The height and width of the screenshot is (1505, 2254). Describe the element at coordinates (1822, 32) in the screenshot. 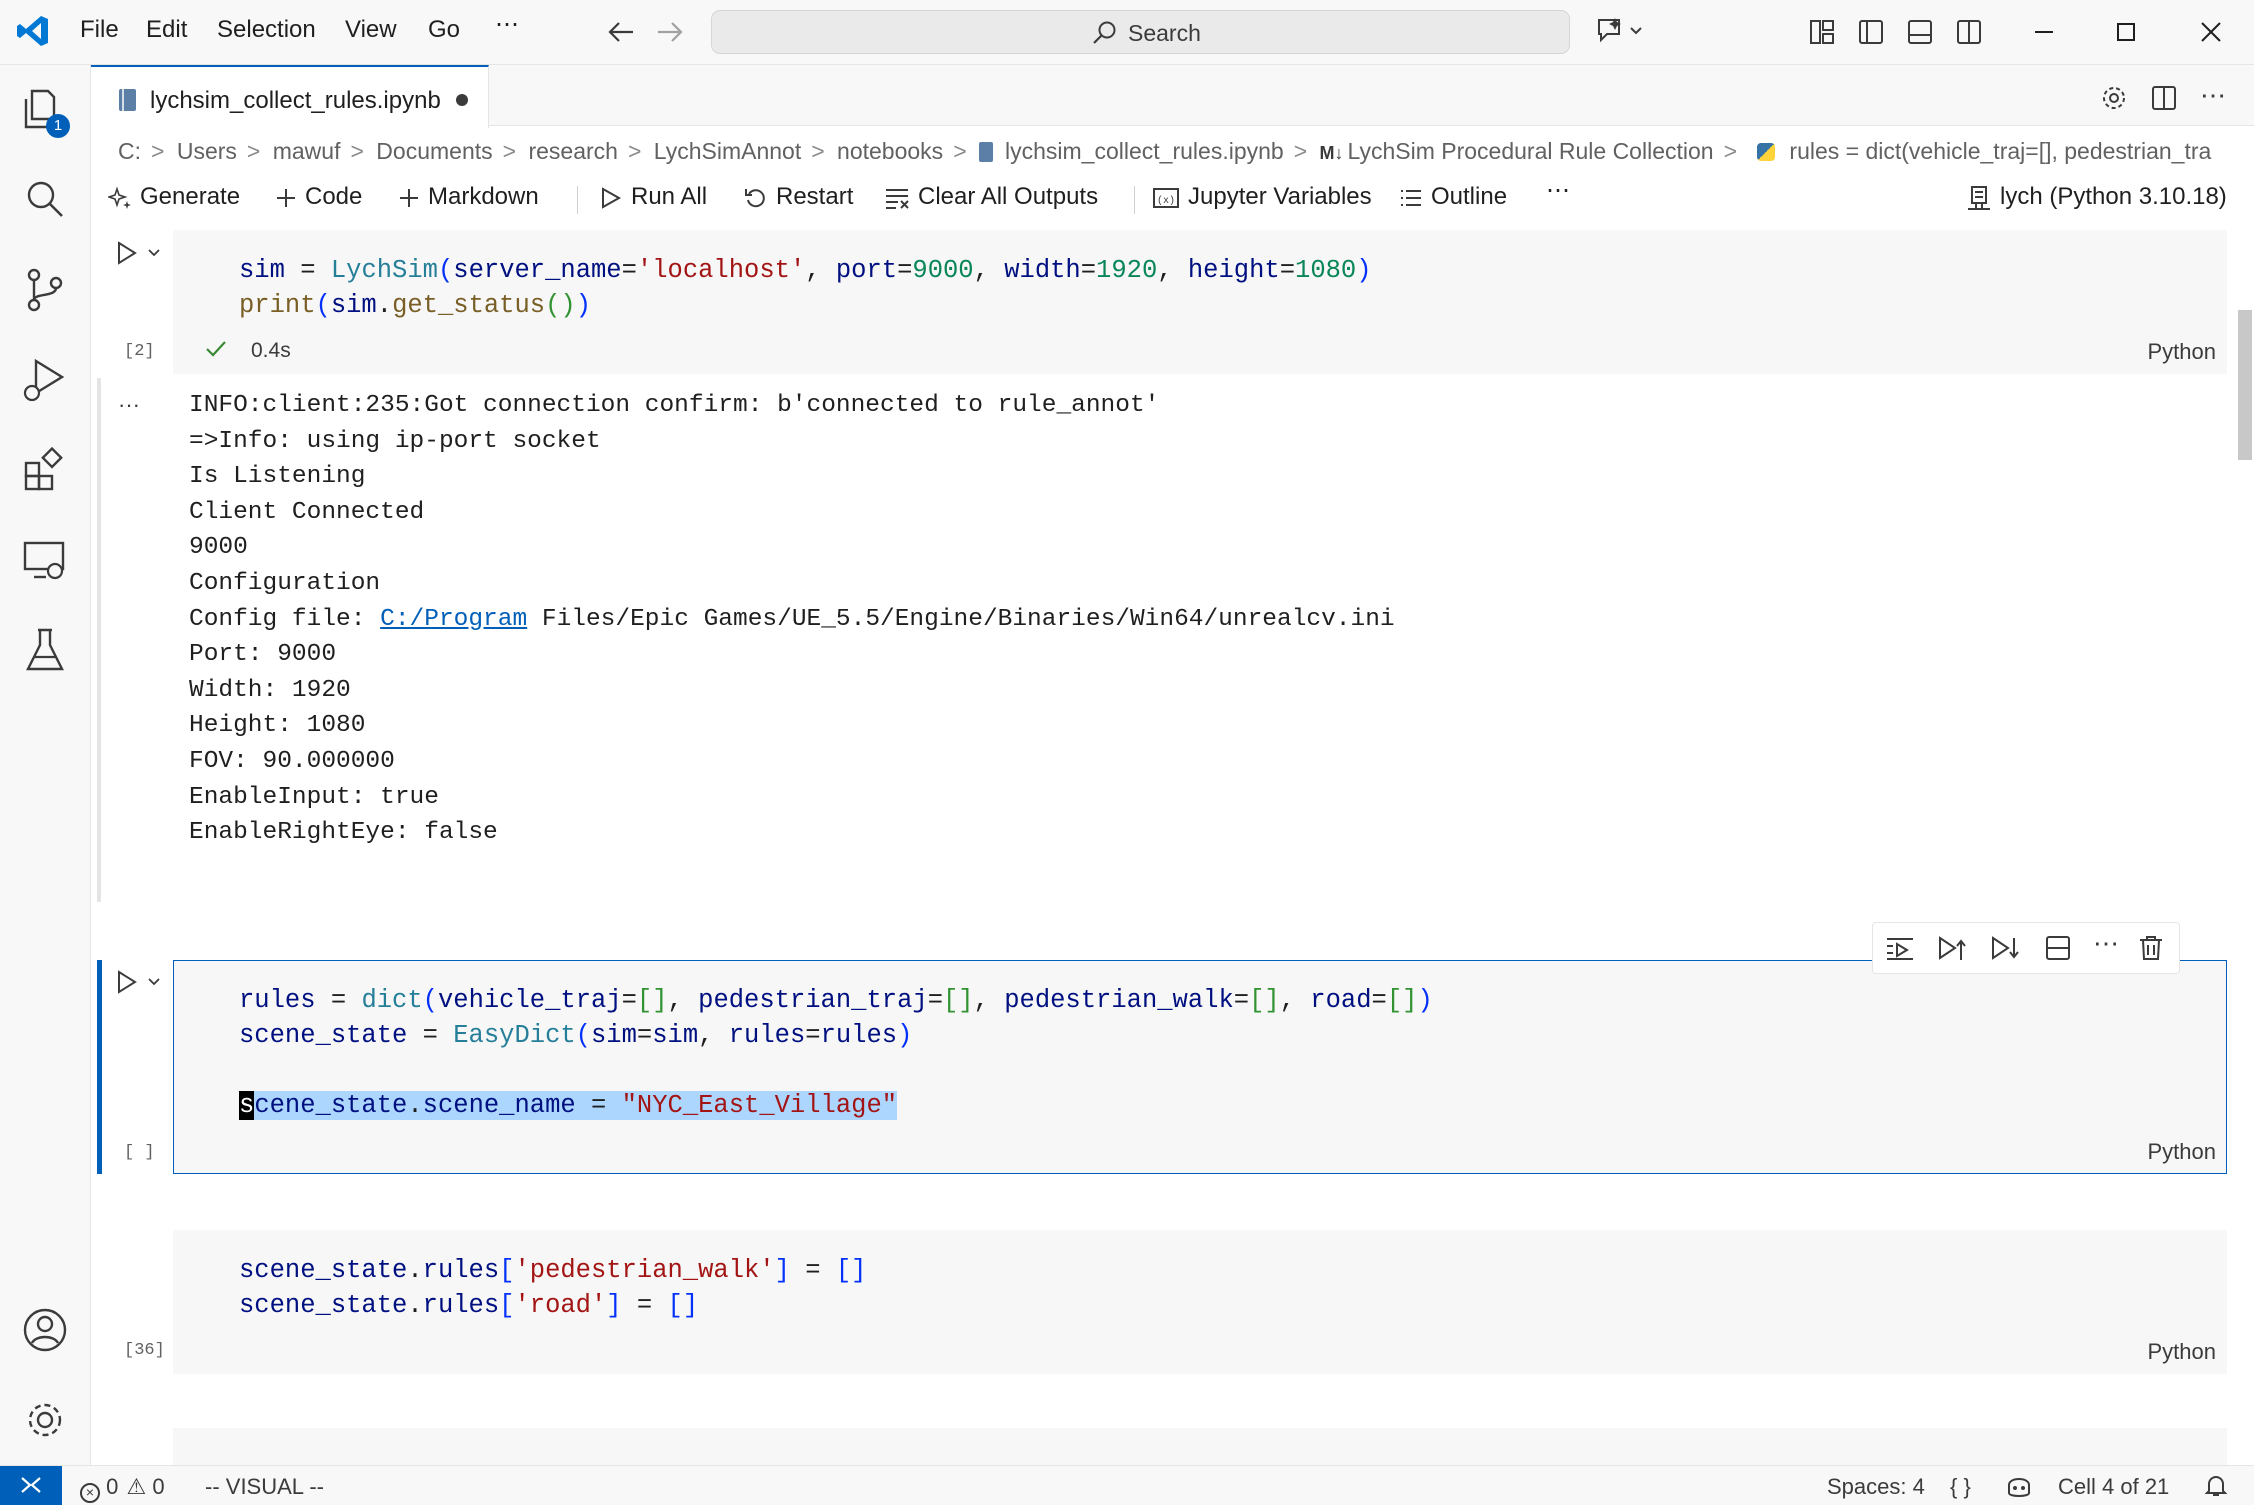

I see `customize-layout-icon` at that location.